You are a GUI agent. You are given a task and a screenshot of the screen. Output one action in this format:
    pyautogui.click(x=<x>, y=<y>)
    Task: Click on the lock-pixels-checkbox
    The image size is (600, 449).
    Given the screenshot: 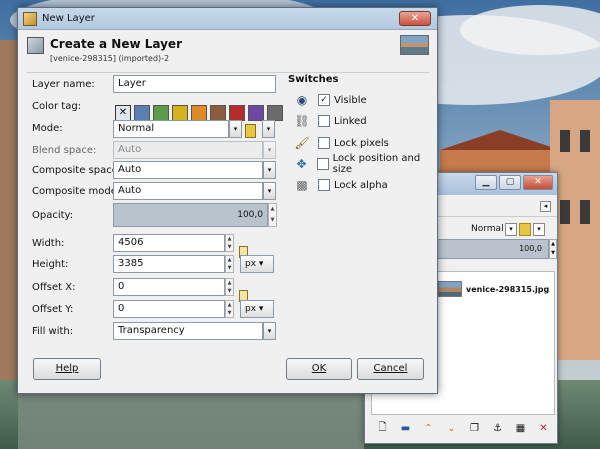 What is the action you would take?
    pyautogui.click(x=324, y=143)
    